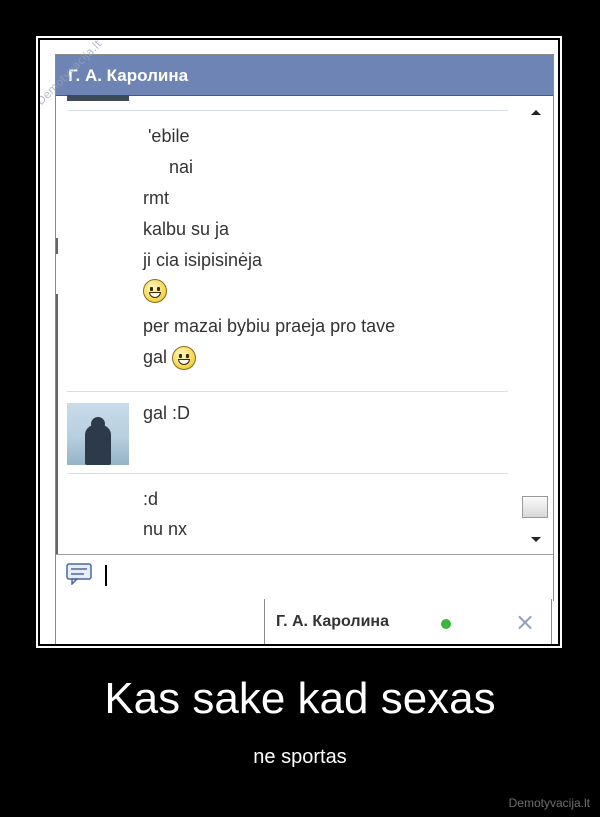  I want to click on scroll-thumb, so click(535, 507).